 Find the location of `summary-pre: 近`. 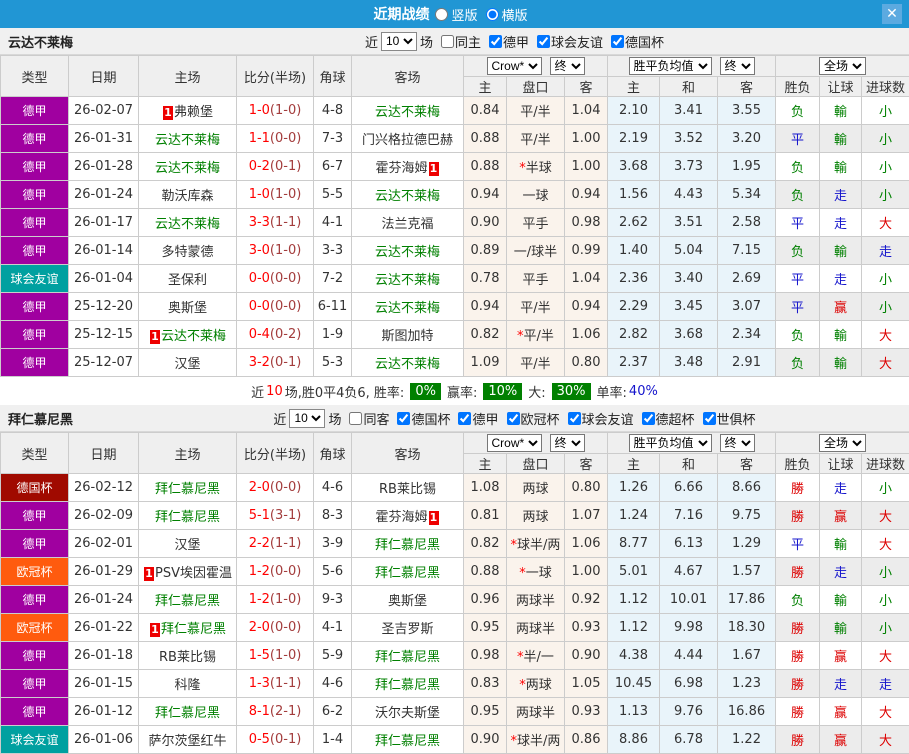

summary-pre: 近 is located at coordinates (257, 391).